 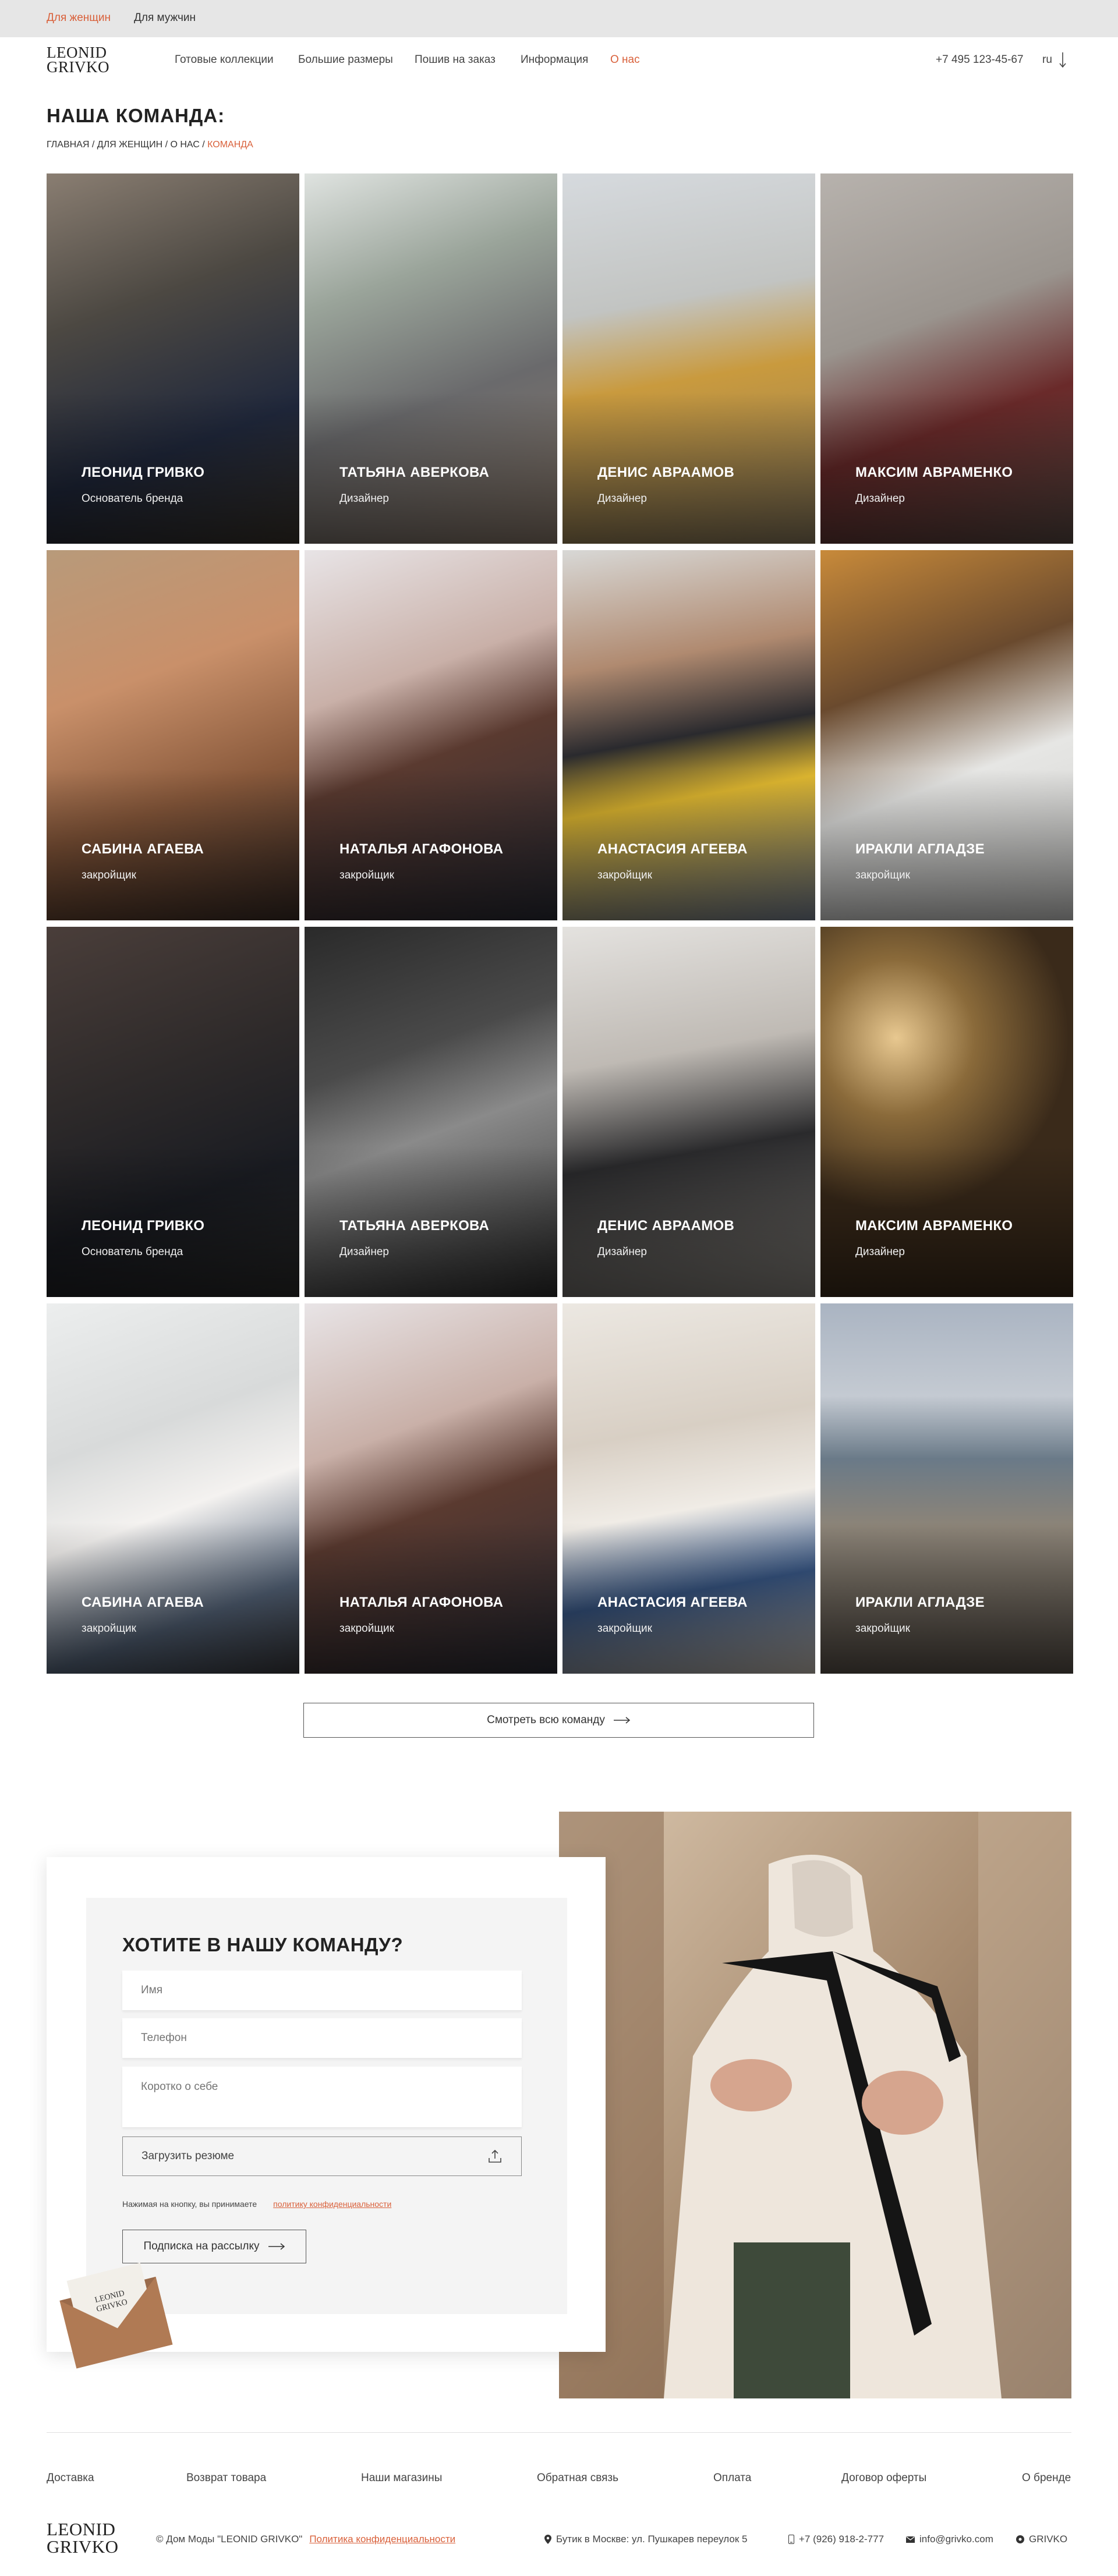 I want to click on upload-icon, so click(x=495, y=2156).